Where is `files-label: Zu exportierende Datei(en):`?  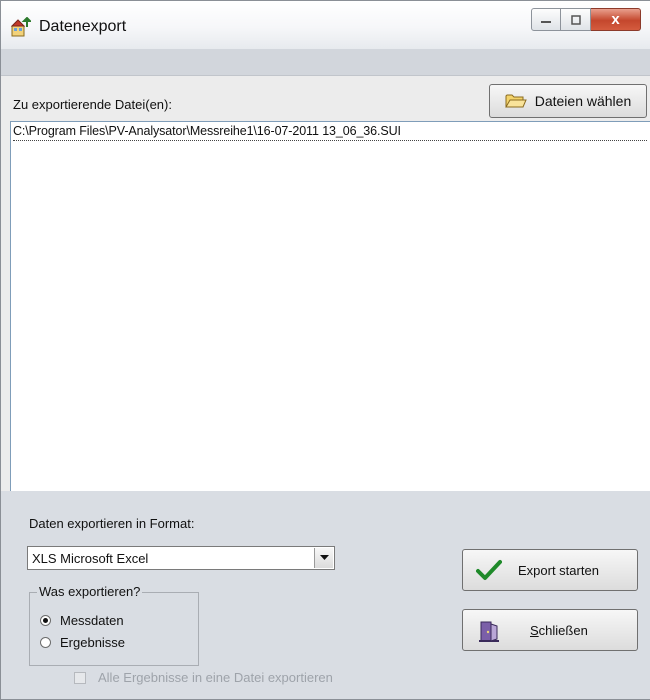
files-label: Zu exportierende Datei(en): is located at coordinates (92, 104).